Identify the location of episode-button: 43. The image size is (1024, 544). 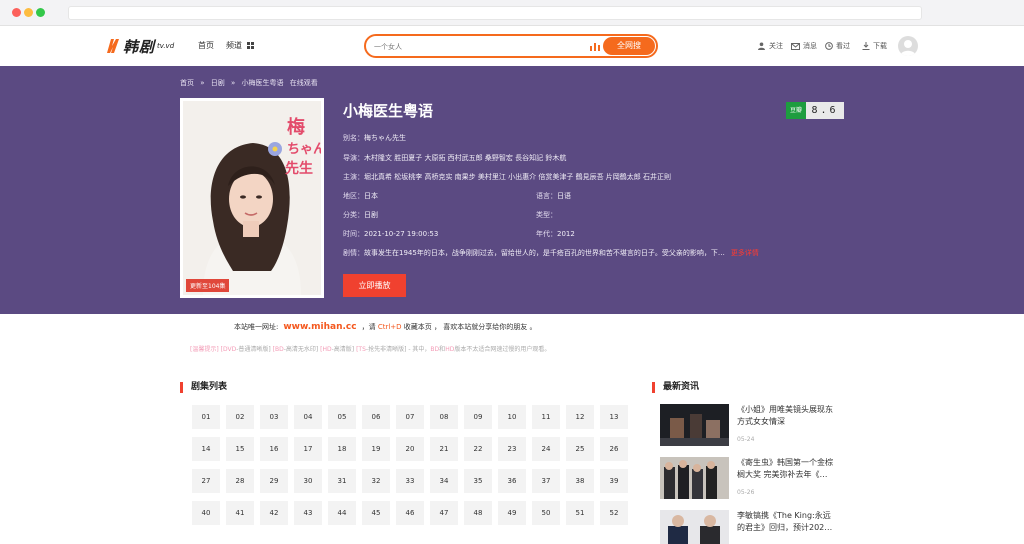
(308, 513).